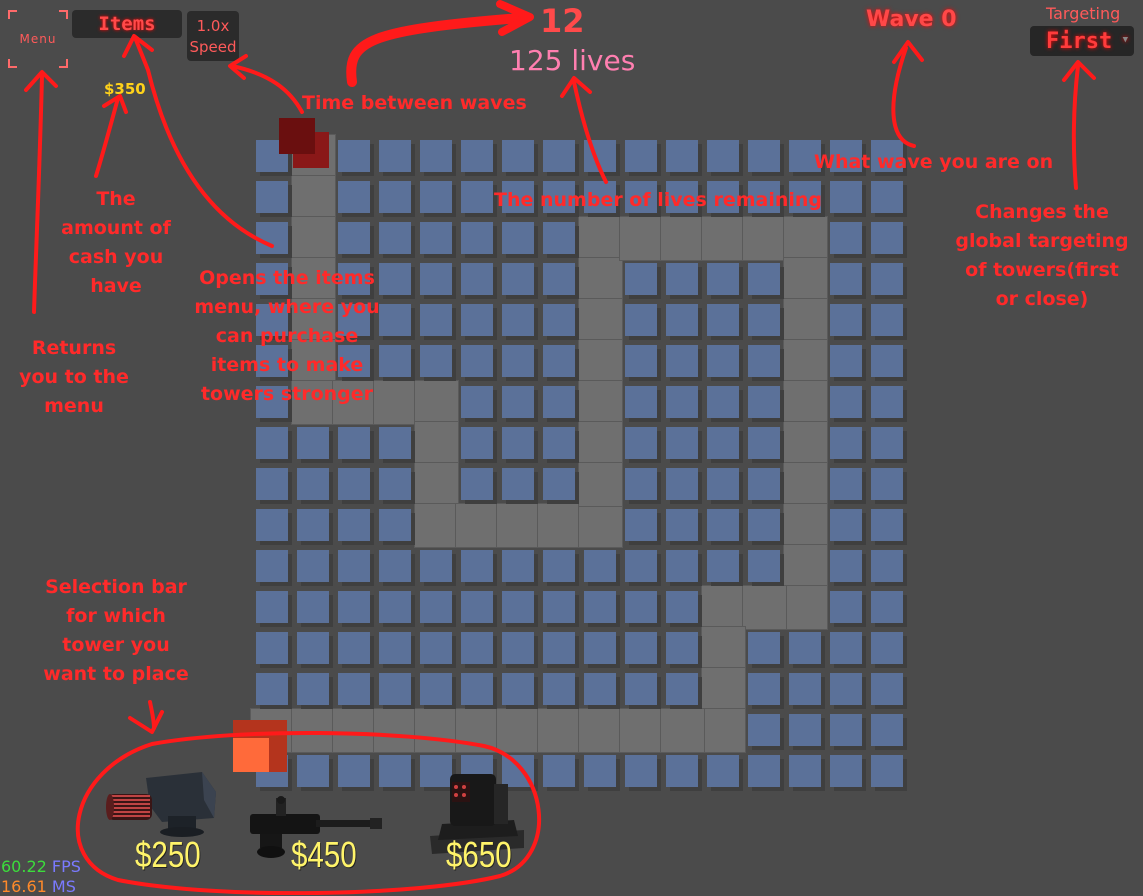 This screenshot has width=1143, height=896. Describe the element at coordinates (74, 377) in the screenshot. I see `annotation-menu: Returns you to the menu` at that location.